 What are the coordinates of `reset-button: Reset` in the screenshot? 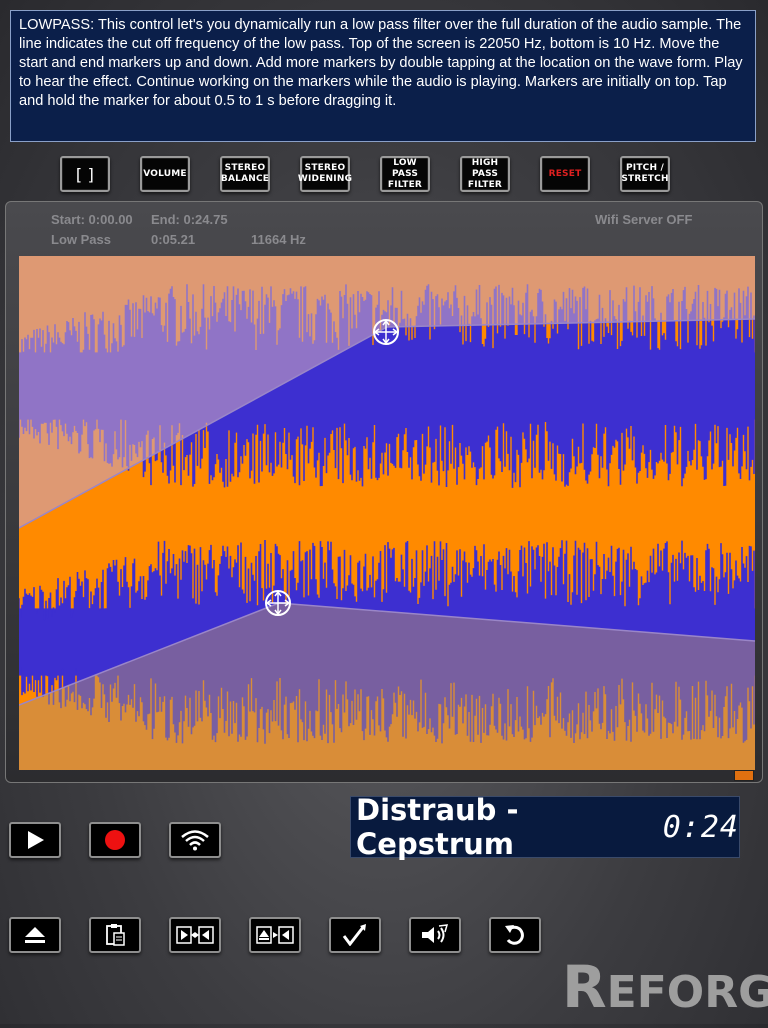 It's located at (565, 174).